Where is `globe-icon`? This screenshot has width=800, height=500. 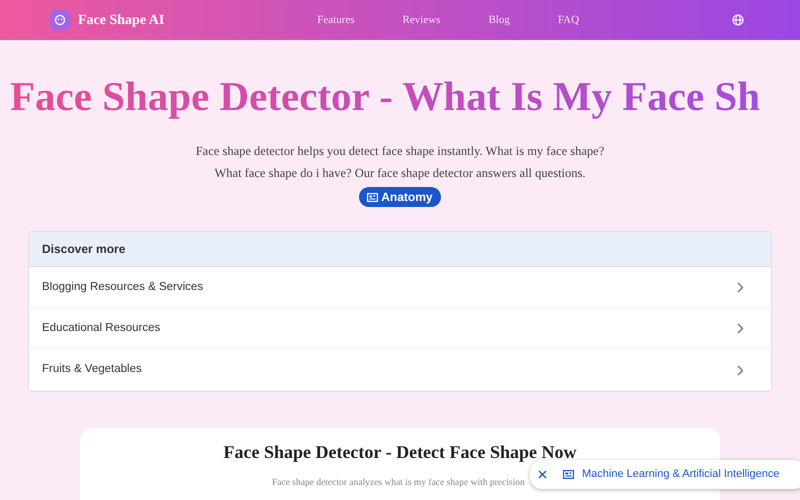 globe-icon is located at coordinates (738, 20).